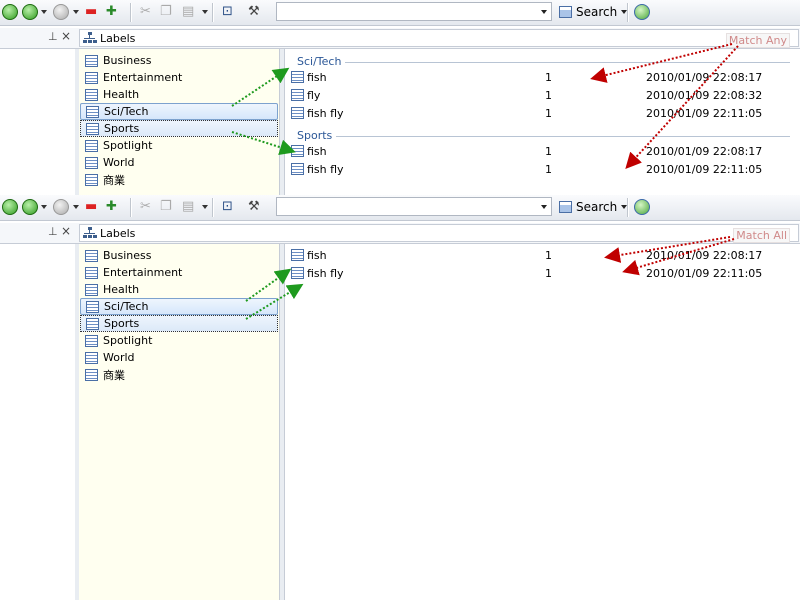 The height and width of the screenshot is (600, 800). Describe the element at coordinates (143, 272) in the screenshot. I see `label-item-text: Entertainment` at that location.